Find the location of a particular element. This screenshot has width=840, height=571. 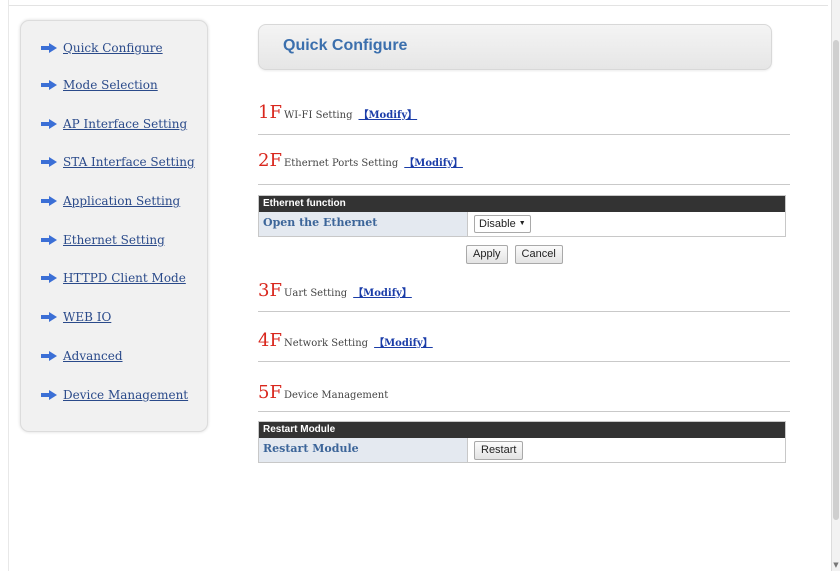

sidebar-item-application-setting: Application Setting is located at coordinates (110, 201).